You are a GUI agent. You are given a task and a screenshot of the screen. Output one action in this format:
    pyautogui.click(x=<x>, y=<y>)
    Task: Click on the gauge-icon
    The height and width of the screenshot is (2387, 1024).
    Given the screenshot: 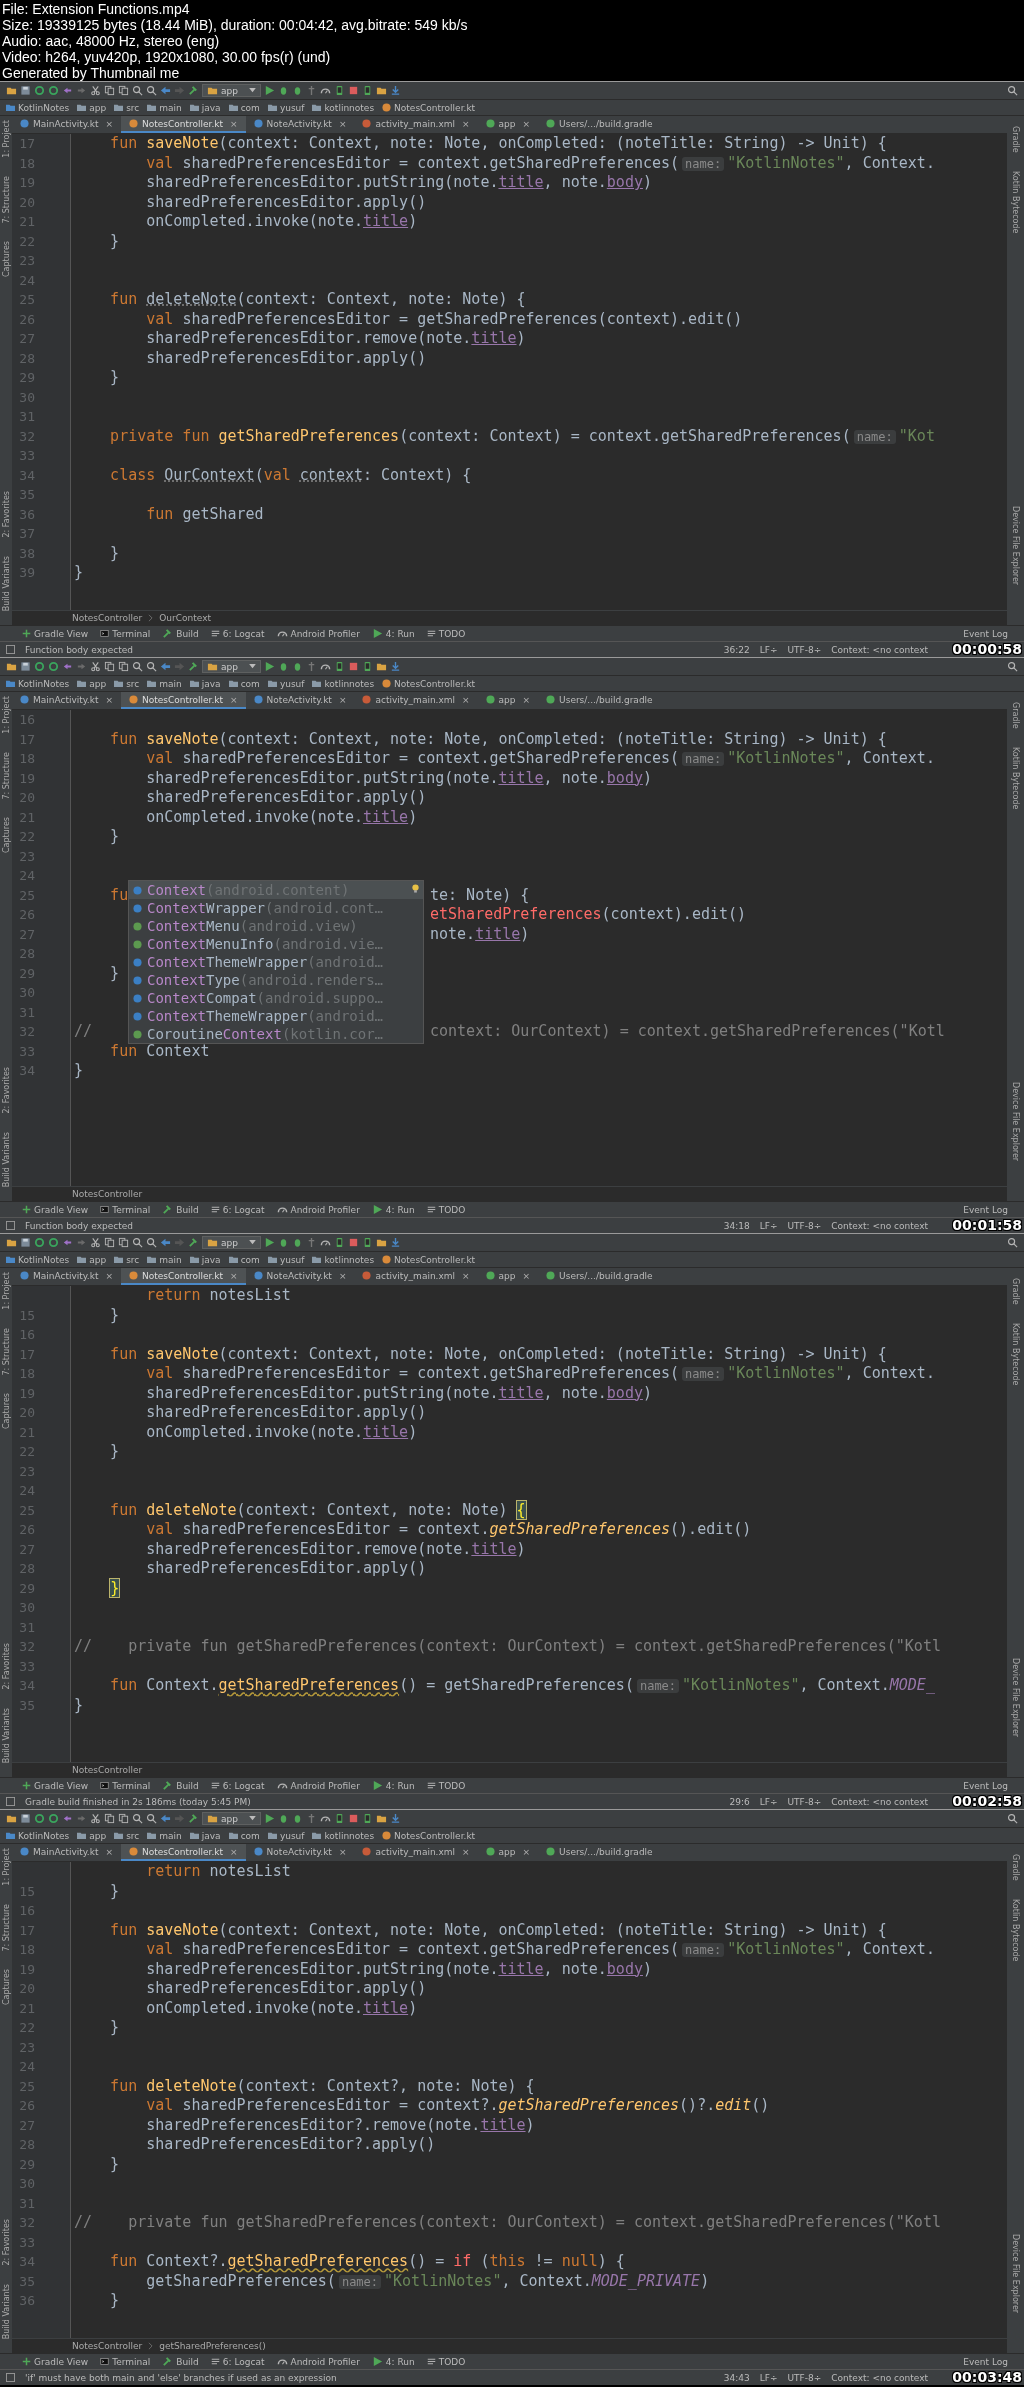 What is the action you would take?
    pyautogui.click(x=282, y=1785)
    